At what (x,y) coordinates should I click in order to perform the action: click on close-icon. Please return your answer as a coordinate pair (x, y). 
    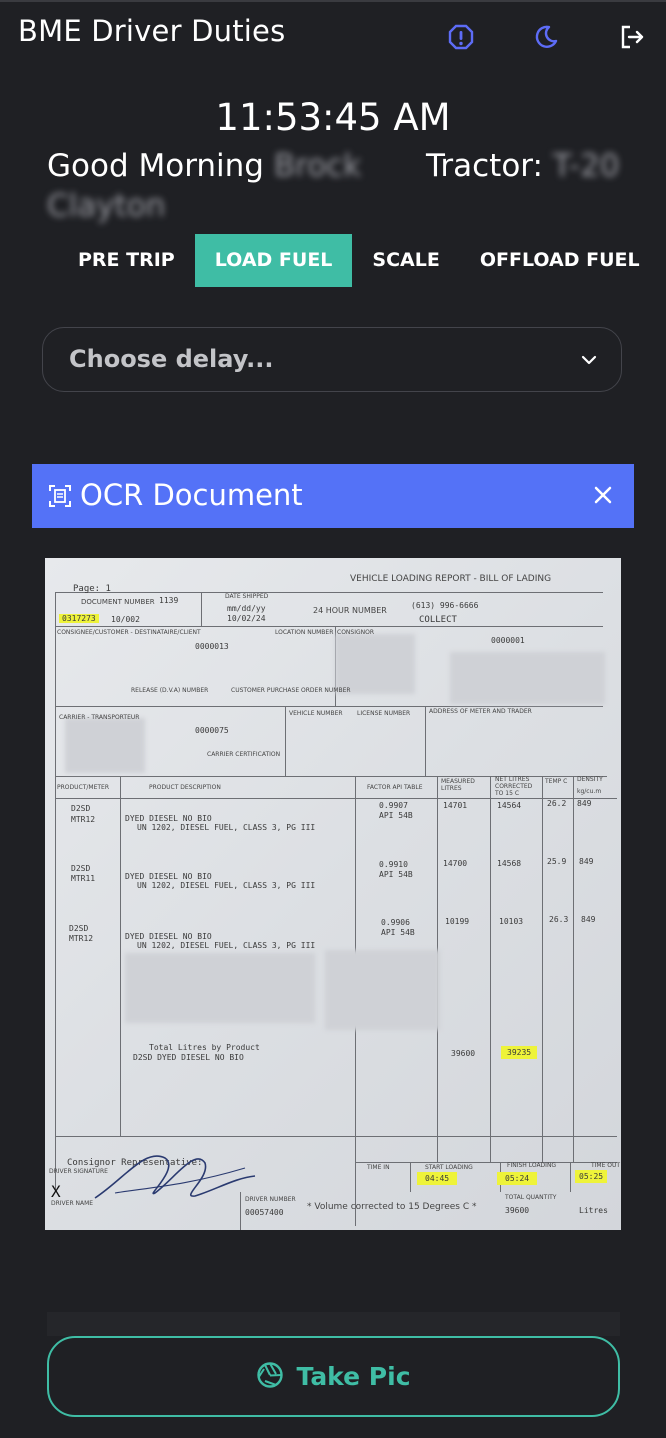
    Looking at the image, I should click on (603, 497).